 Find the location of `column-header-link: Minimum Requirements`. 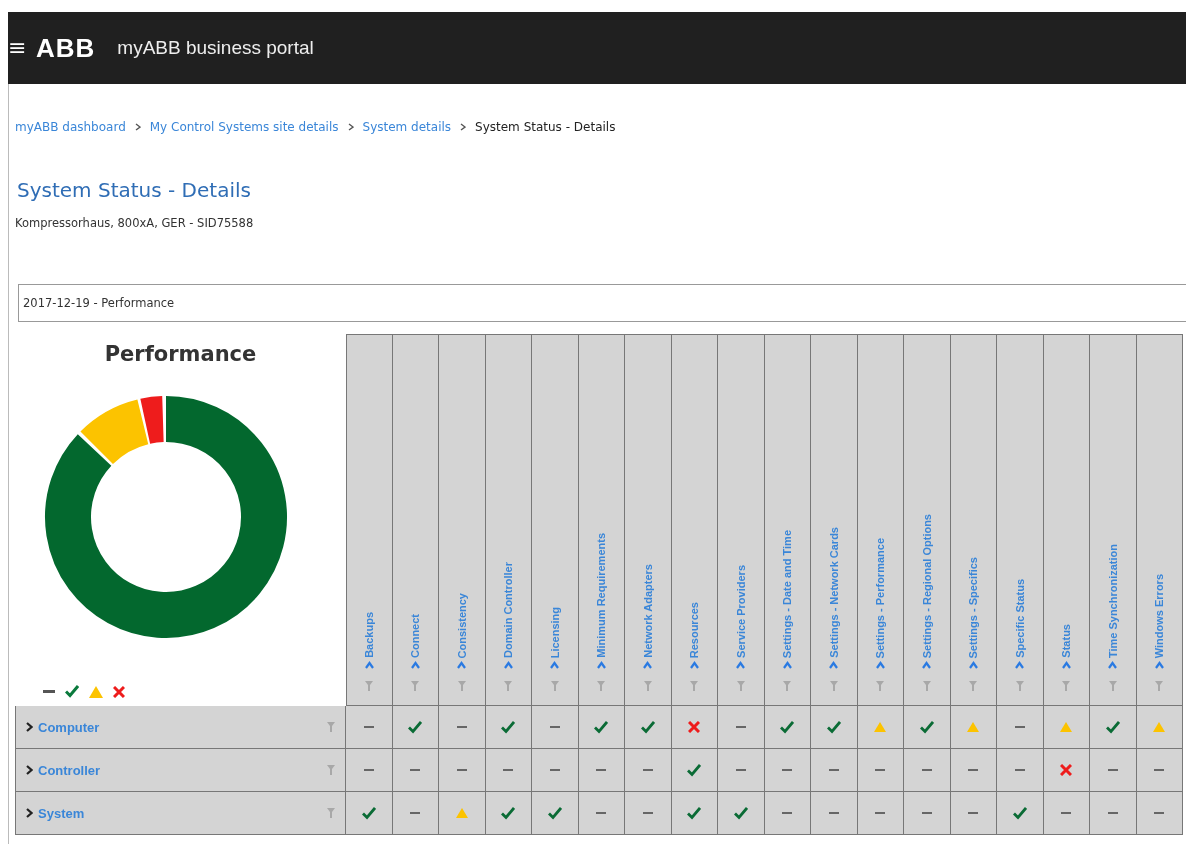

column-header-link: Minimum Requirements is located at coordinates (601, 595).